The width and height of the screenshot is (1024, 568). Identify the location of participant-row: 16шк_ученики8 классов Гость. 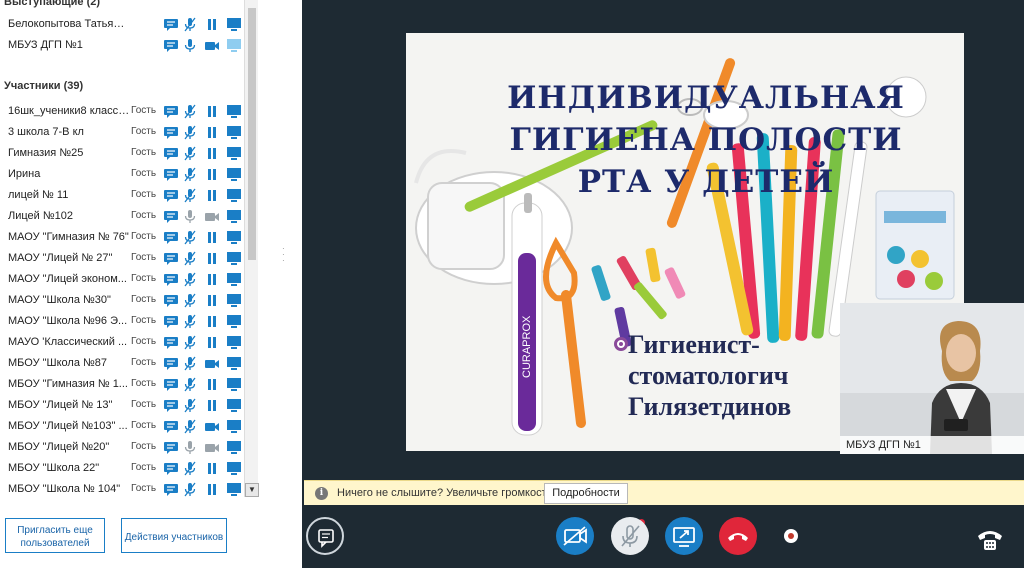
(122, 111).